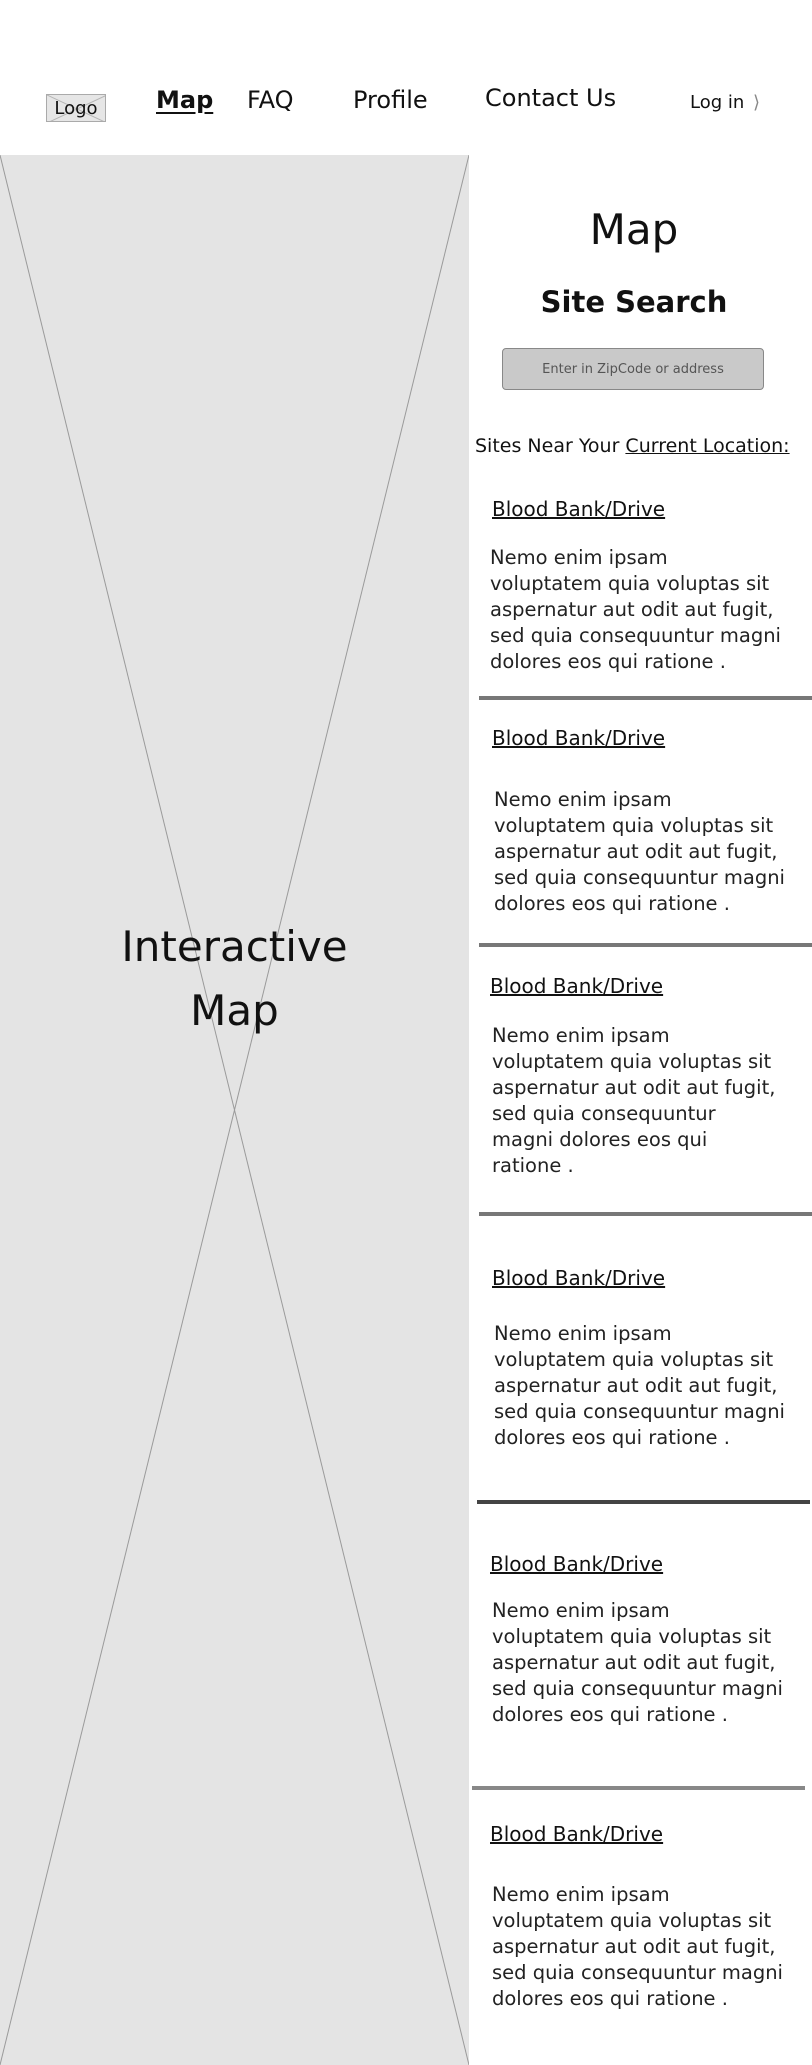  I want to click on site-description-line: magni dolores eos qui, so click(600, 1139).